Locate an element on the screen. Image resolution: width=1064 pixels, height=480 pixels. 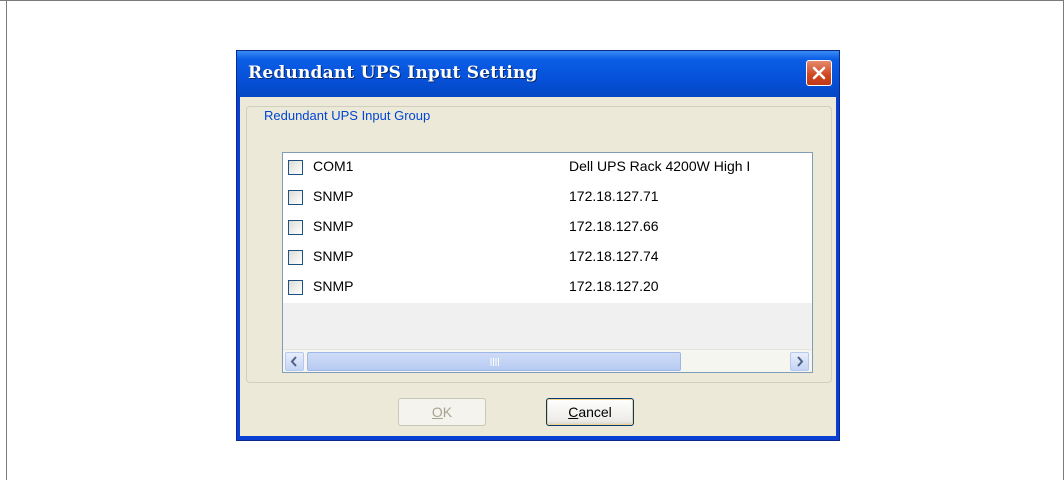
grip-icon is located at coordinates (494, 362).